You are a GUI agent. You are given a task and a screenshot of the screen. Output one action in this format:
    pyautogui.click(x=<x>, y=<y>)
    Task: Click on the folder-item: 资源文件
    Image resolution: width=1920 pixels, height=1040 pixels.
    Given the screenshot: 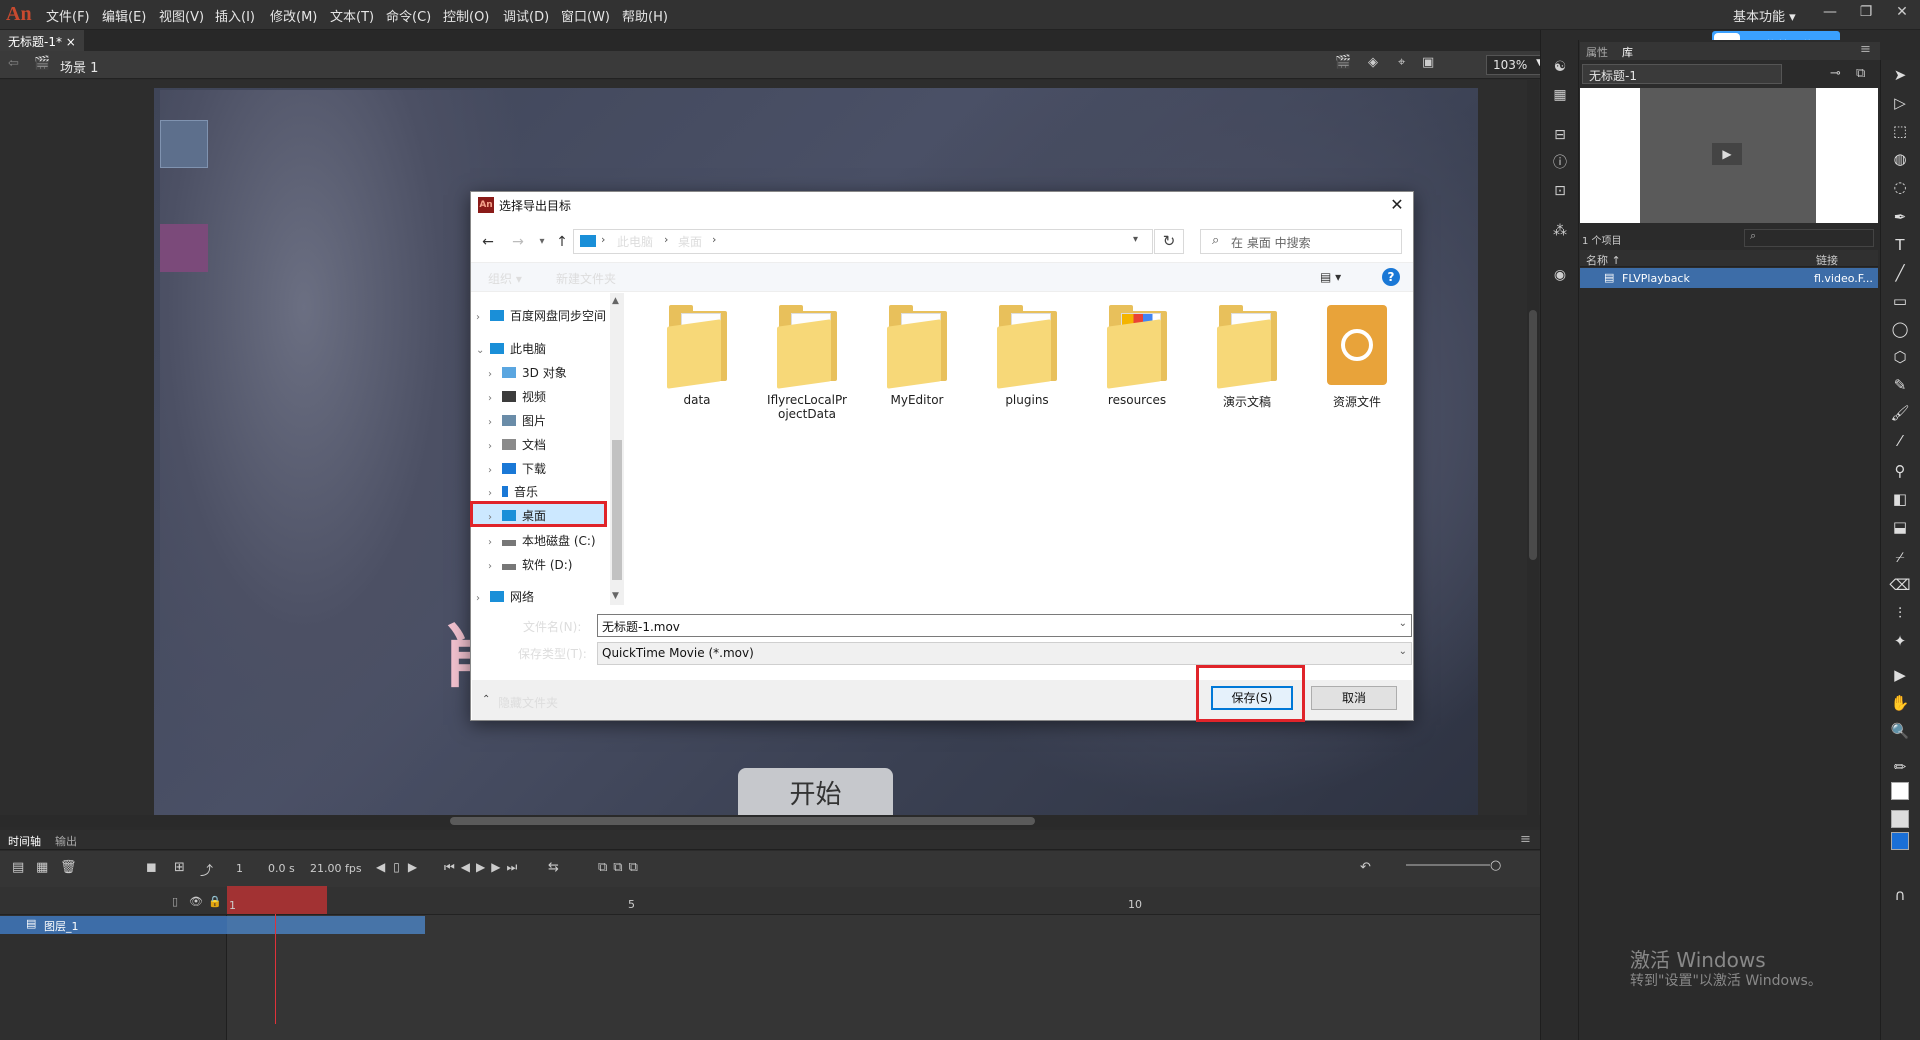 What is the action you would take?
    pyautogui.click(x=1357, y=357)
    